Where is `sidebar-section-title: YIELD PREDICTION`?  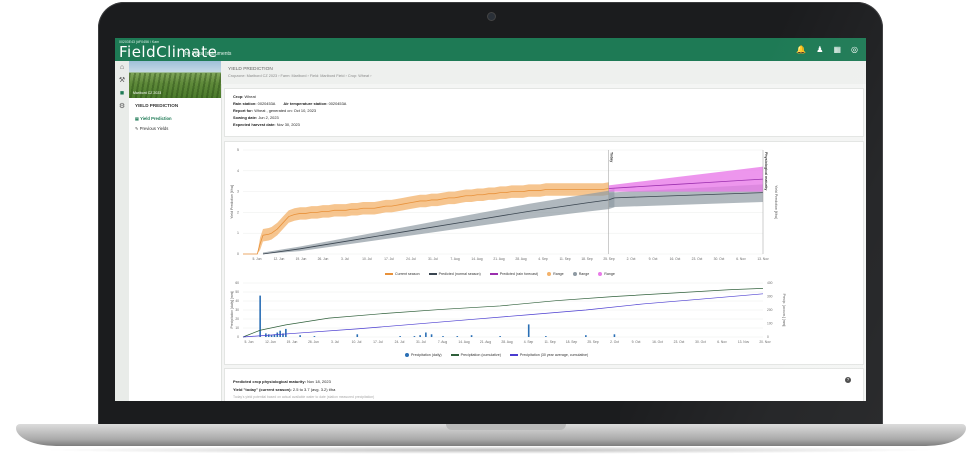
sidebar-section-title: YIELD PREDICTION is located at coordinates (157, 105).